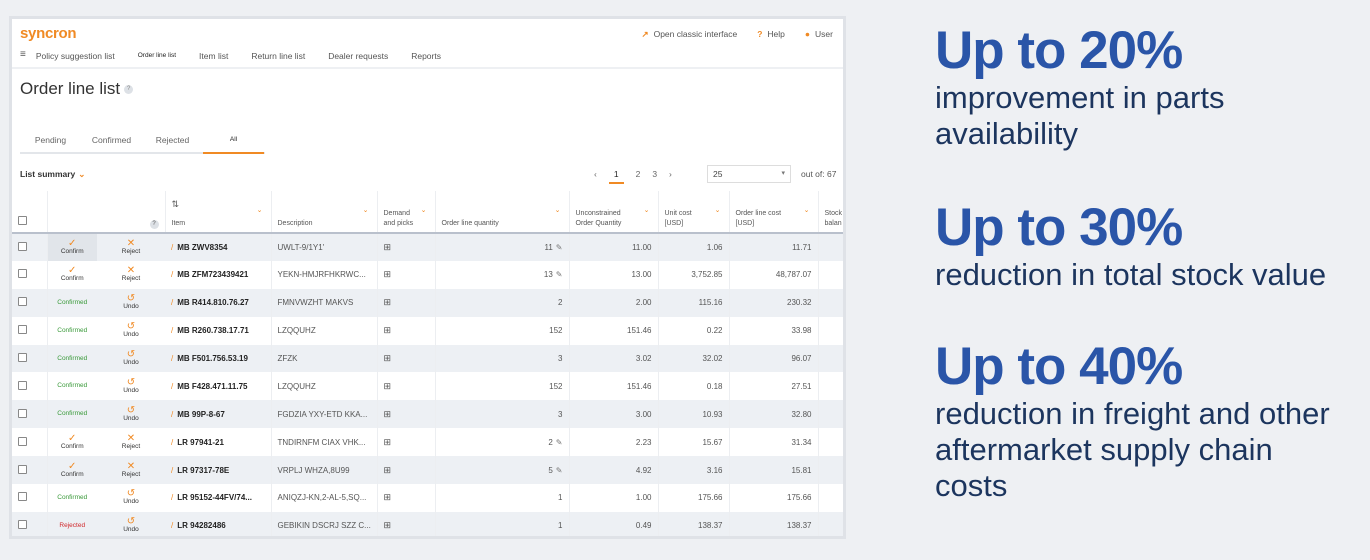  Describe the element at coordinates (278, 59) in the screenshot. I see `nav-return-line-list: Return line list` at that location.